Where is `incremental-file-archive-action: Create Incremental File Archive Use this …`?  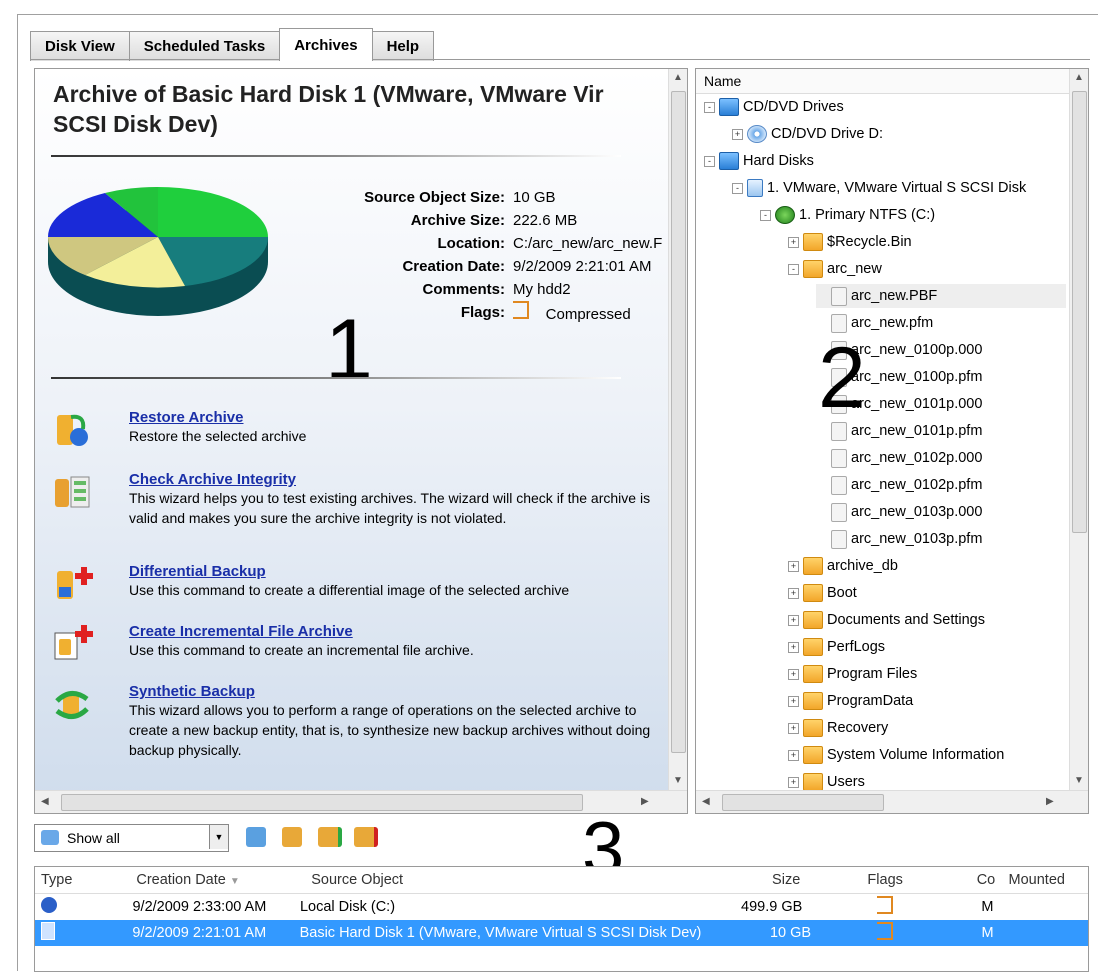
incremental-file-archive-action: Create Incremental File Archive Use this … is located at coordinates (351, 644).